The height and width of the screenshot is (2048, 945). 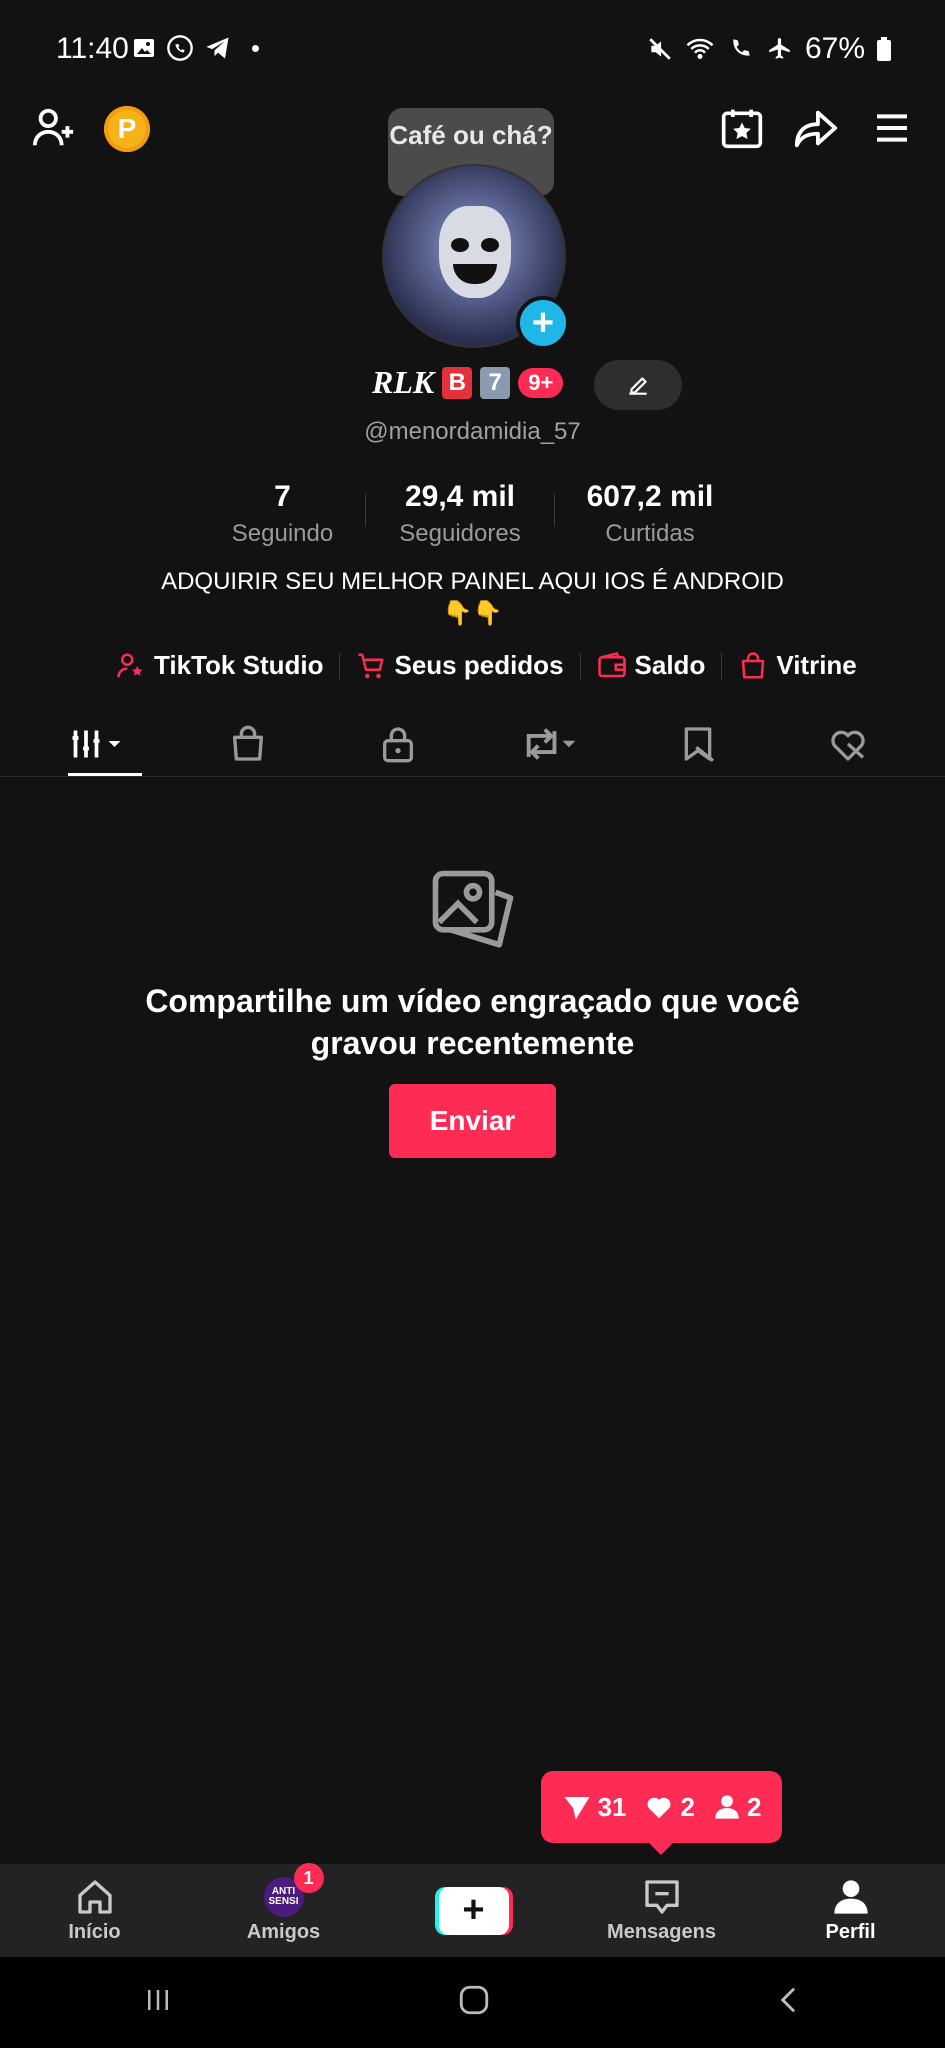 I want to click on status-dot-icon, so click(x=255, y=48).